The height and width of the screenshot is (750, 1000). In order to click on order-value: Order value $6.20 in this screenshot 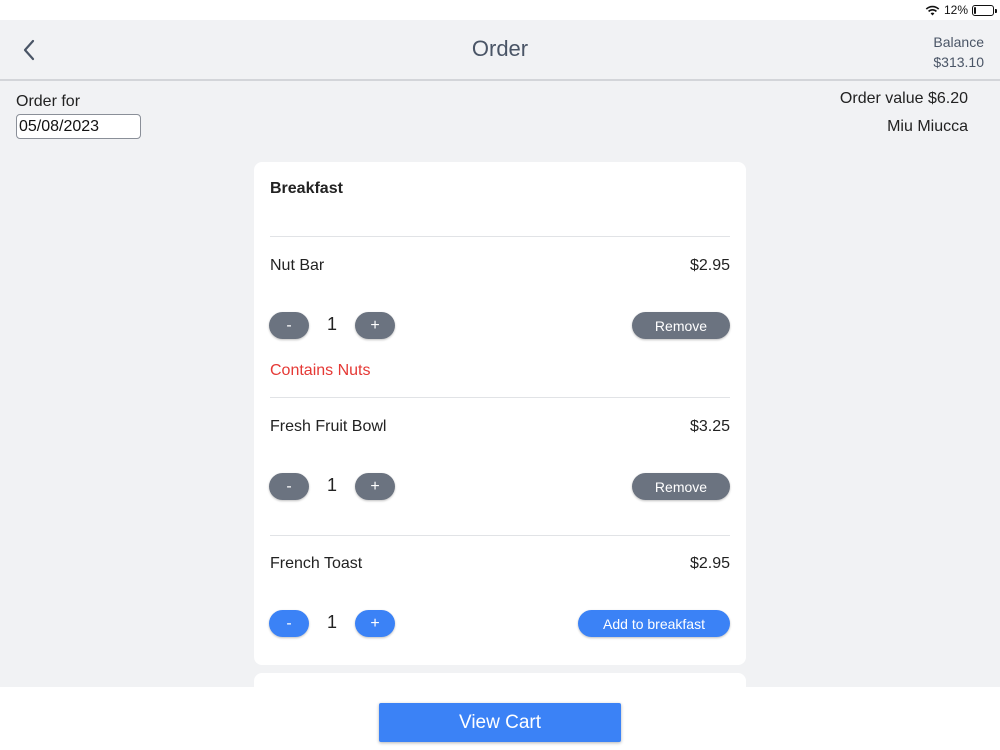, I will do `click(903, 98)`.